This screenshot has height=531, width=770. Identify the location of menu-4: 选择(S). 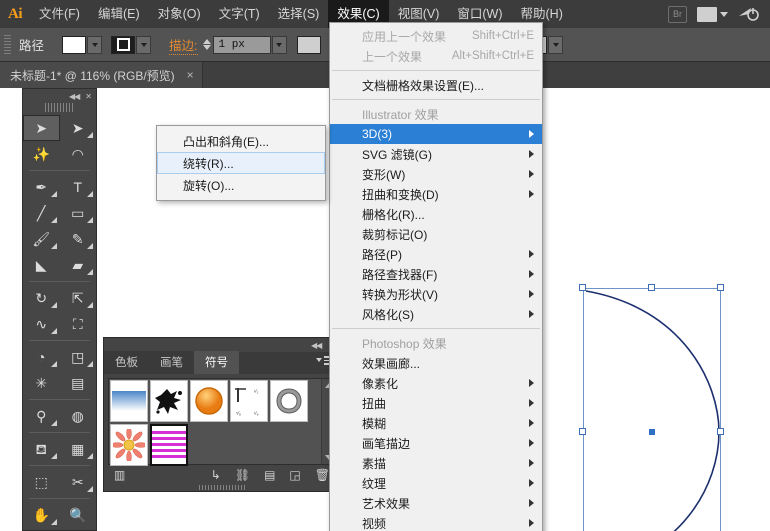
(299, 14).